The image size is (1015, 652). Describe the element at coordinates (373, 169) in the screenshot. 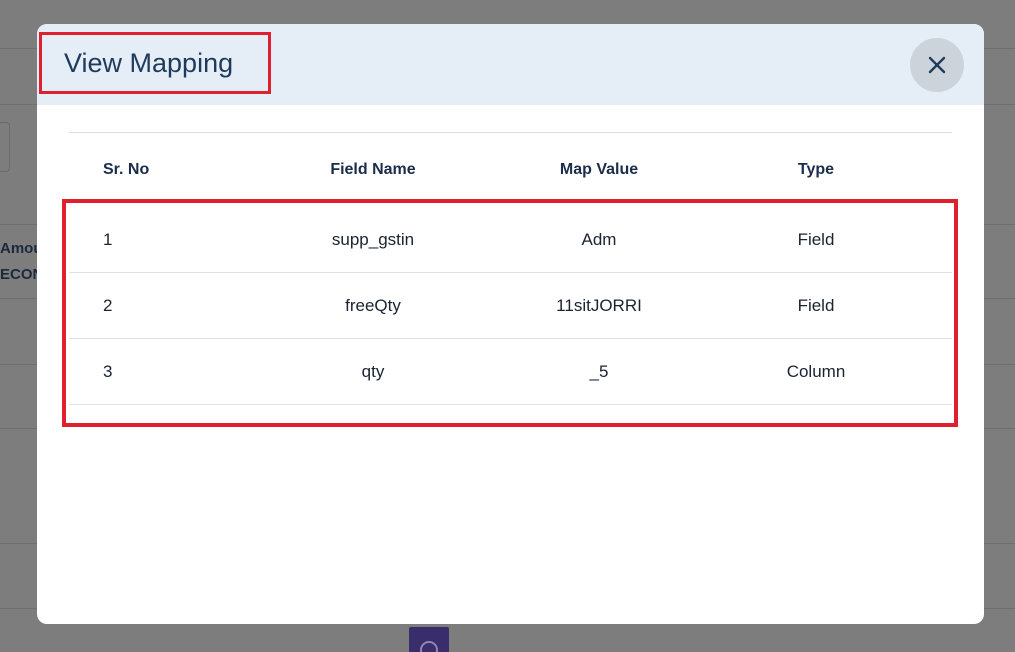

I see `header-field-name: Field Name` at that location.